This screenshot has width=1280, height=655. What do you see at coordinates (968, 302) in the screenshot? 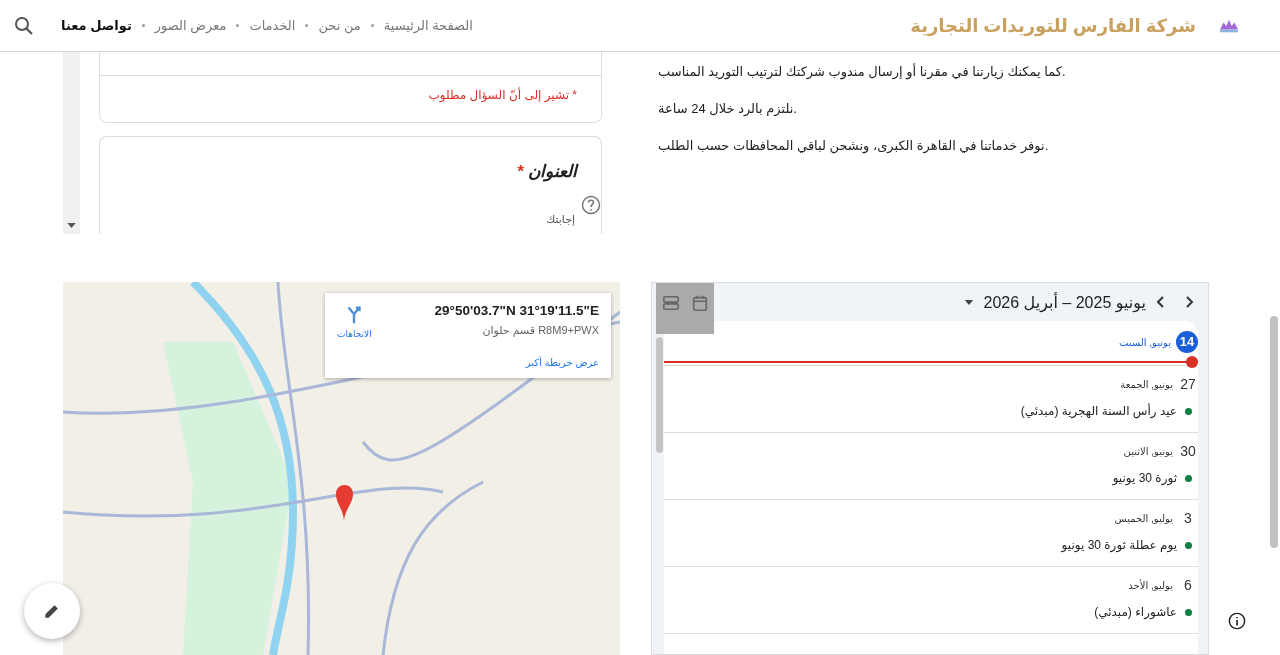
I see `dropdown-icon` at bounding box center [968, 302].